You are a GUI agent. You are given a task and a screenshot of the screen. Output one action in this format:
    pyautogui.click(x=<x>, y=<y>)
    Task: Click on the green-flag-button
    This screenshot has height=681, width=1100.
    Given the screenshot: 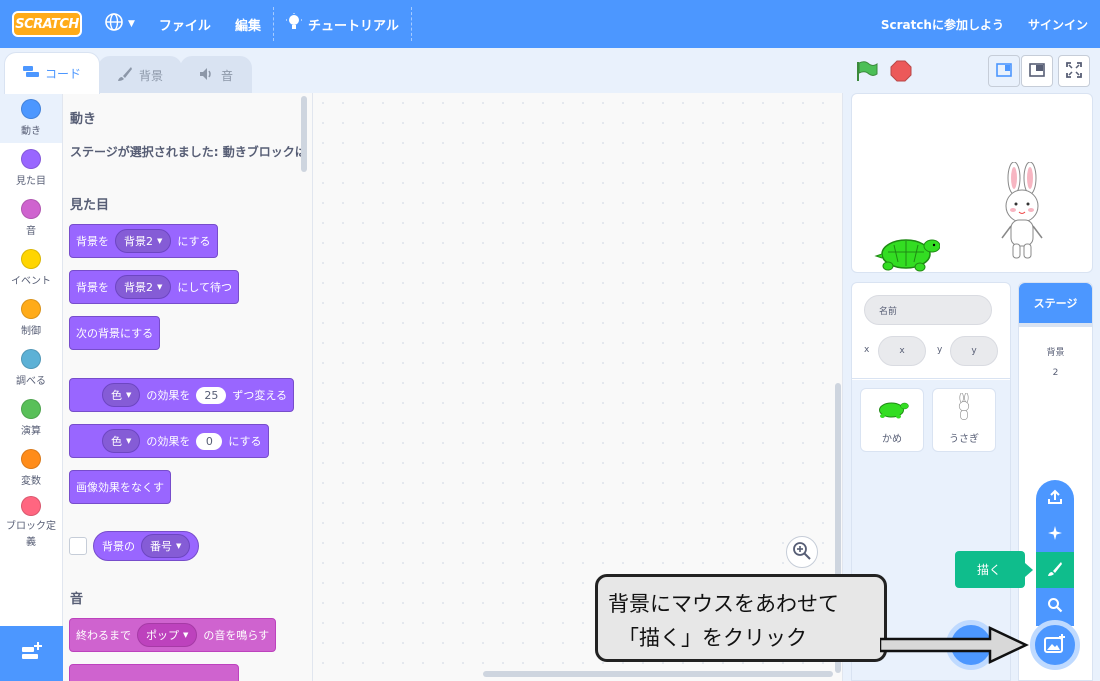 What is the action you would take?
    pyautogui.click(x=867, y=72)
    